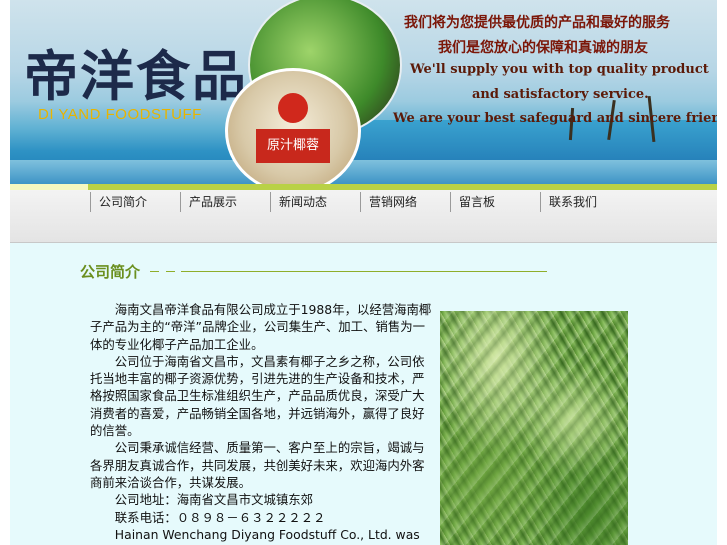 This screenshot has height=545, width=727. What do you see at coordinates (110, 272) in the screenshot?
I see `page-title: 公司简介` at bounding box center [110, 272].